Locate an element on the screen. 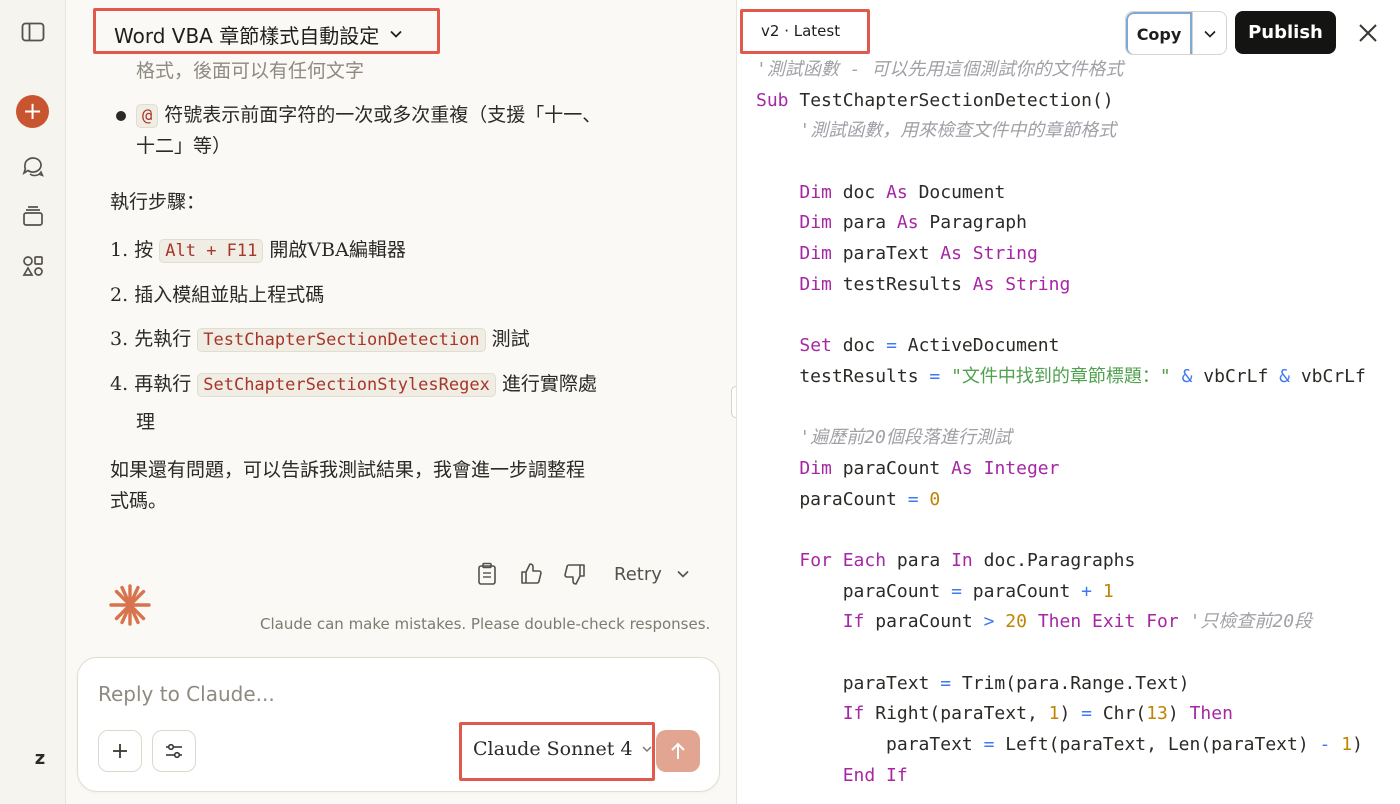  step-item: 3. 先執行 TestChapterSectionDetection 測試 is located at coordinates (390, 339).